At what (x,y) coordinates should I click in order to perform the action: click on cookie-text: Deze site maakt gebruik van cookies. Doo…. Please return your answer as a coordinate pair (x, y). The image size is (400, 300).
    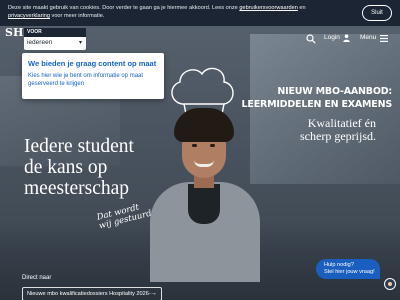
    Looking at the image, I should click on (178, 12).